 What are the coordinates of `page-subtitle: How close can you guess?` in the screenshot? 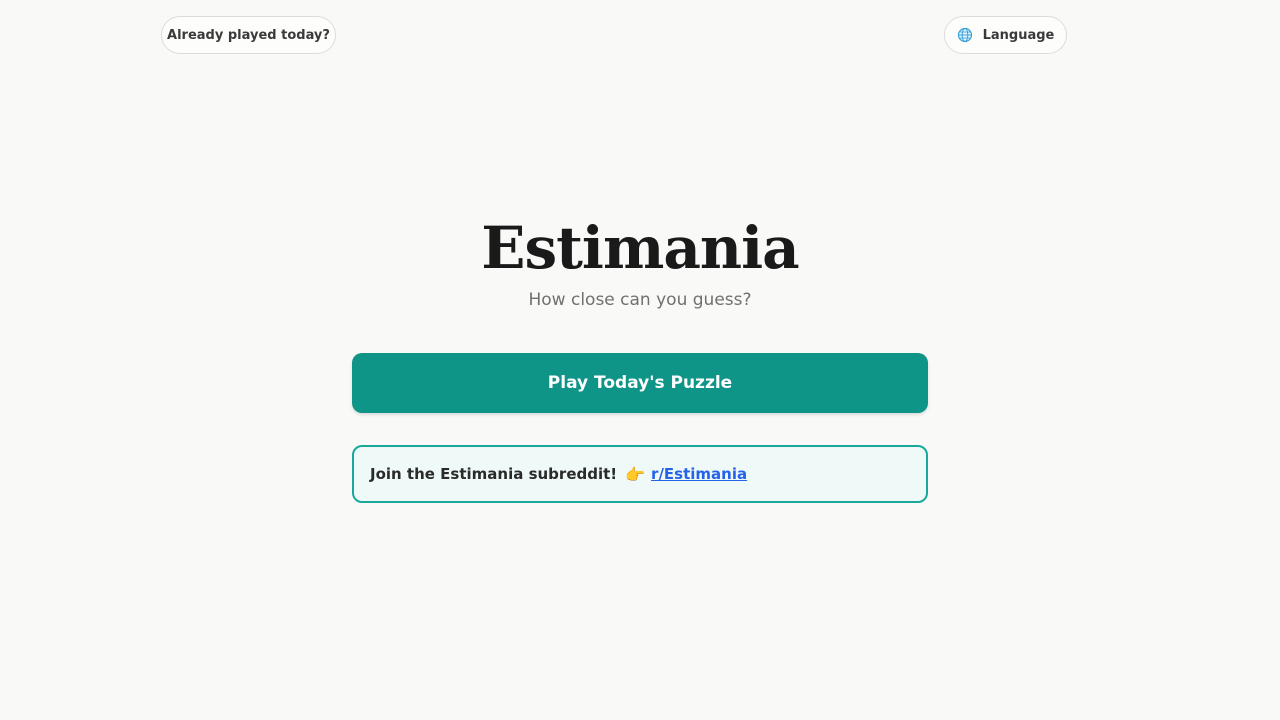 It's located at (640, 300).